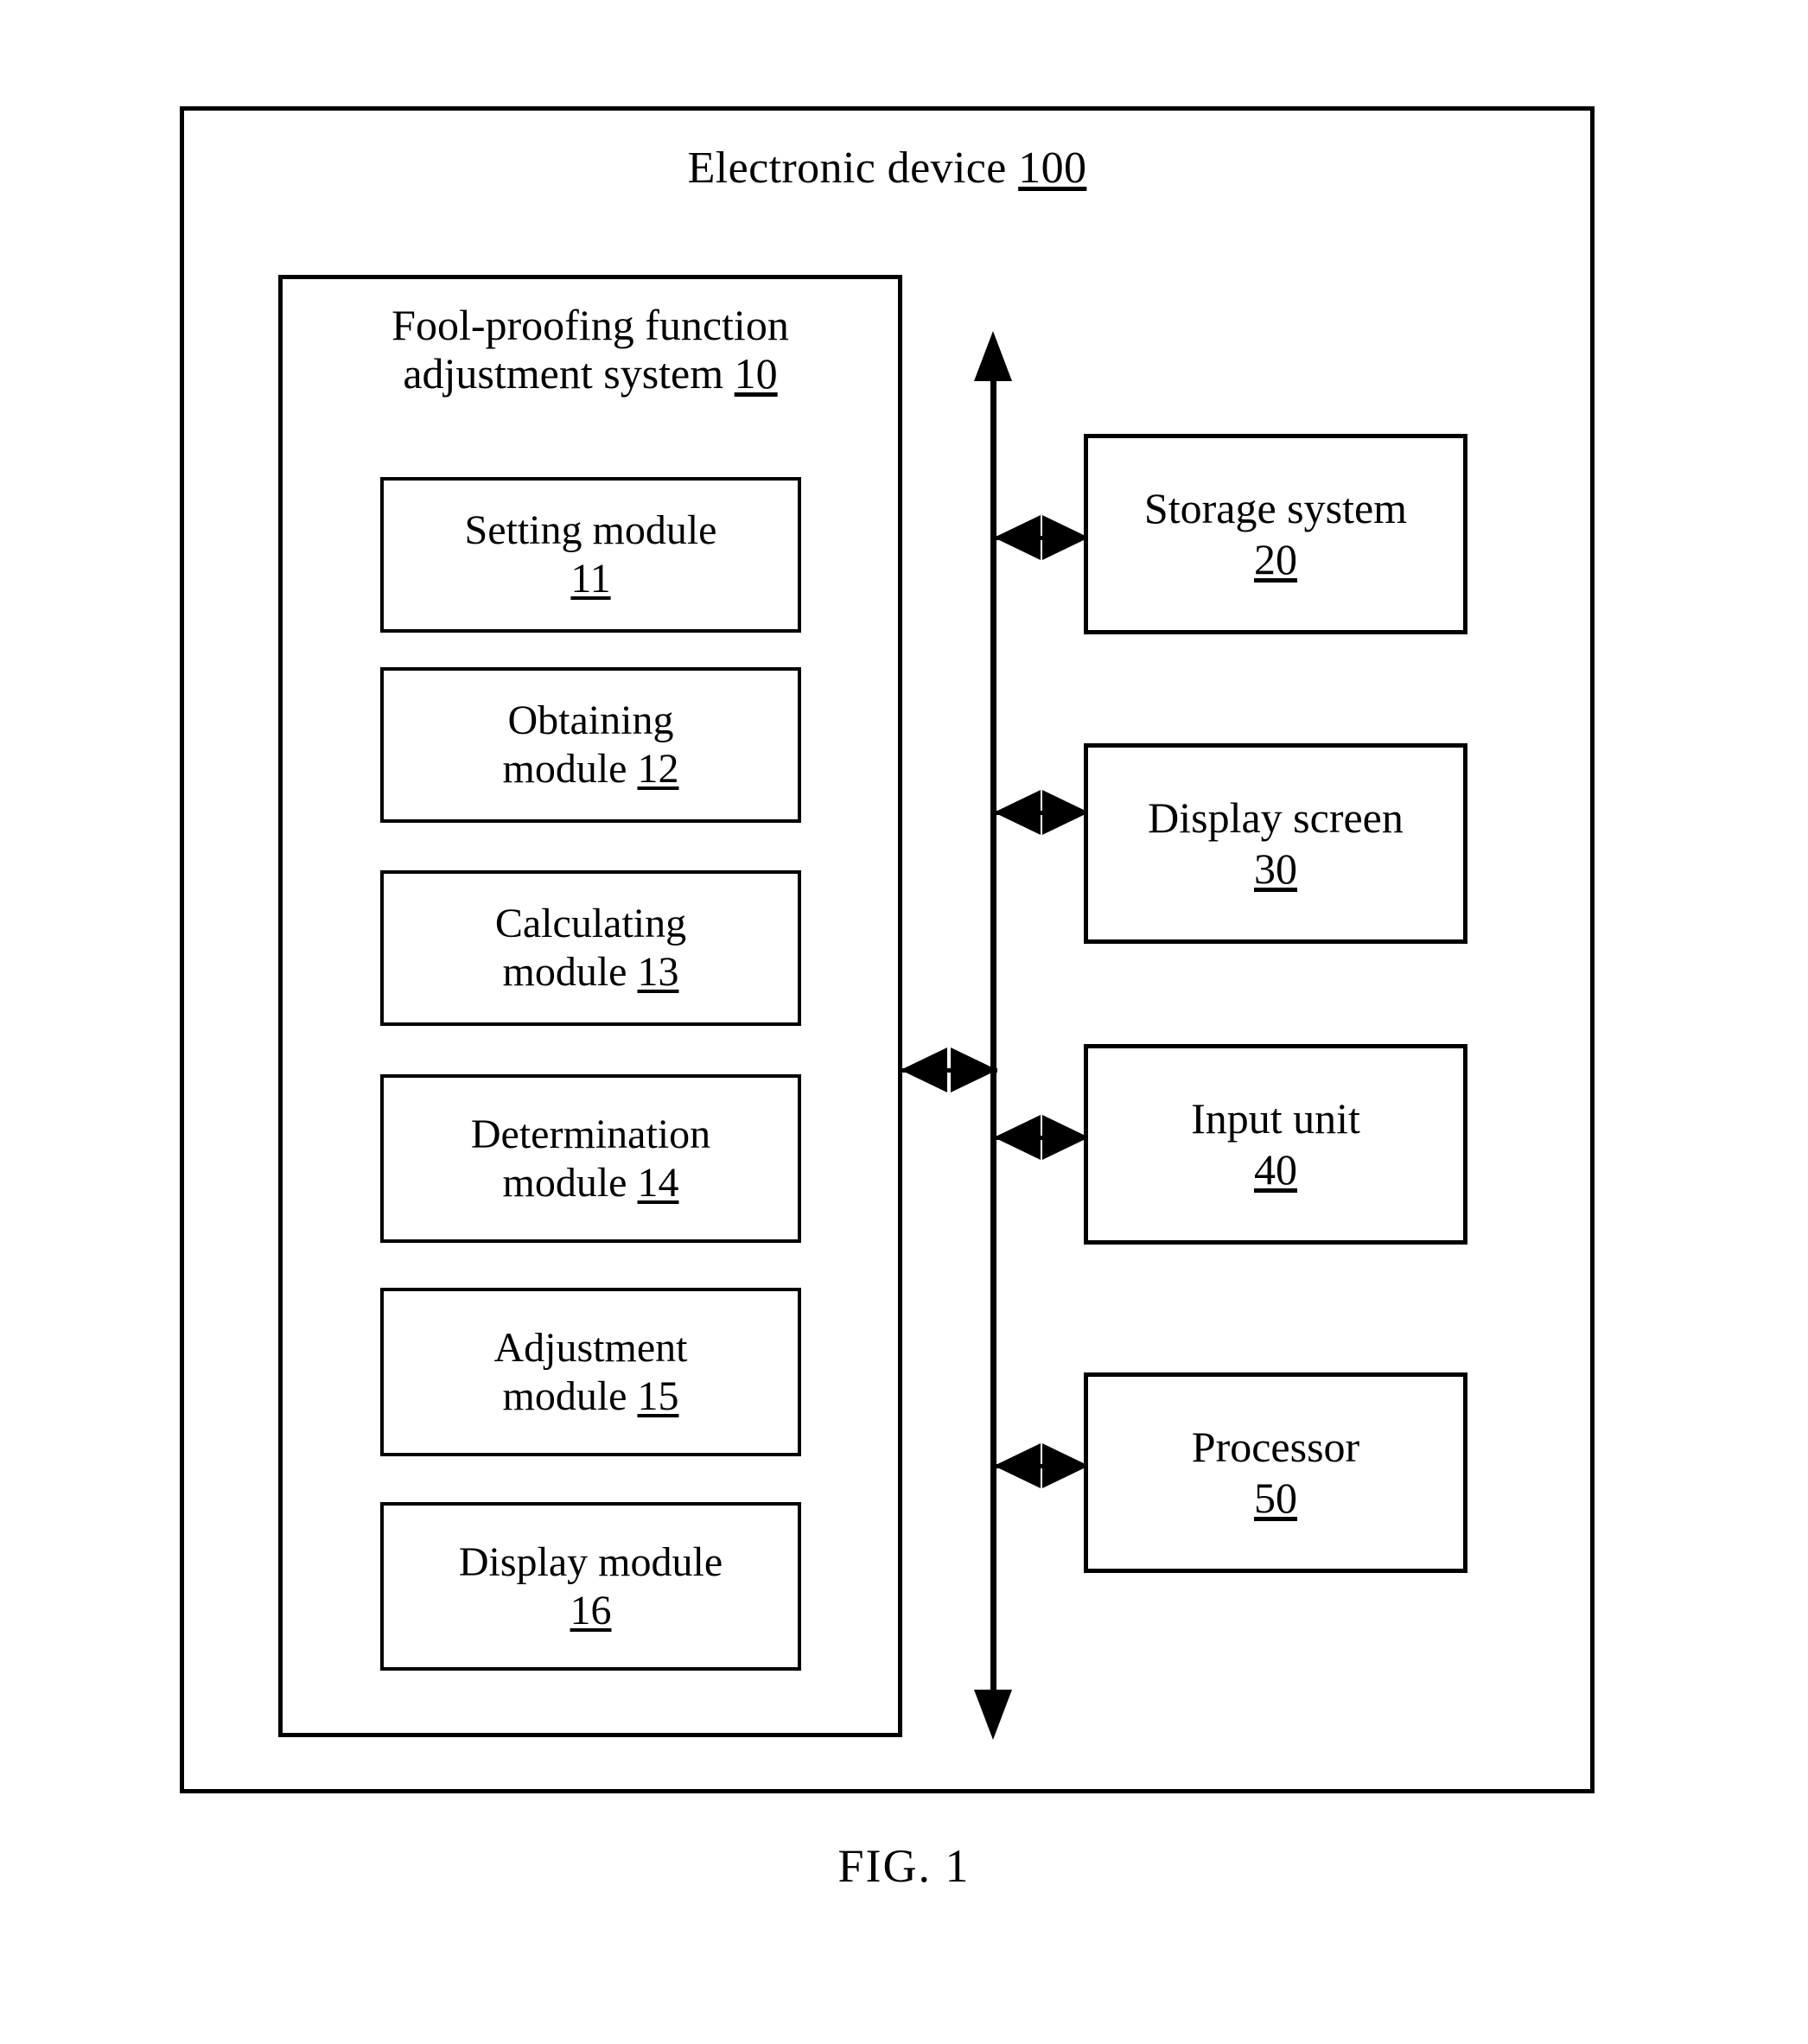  Describe the element at coordinates (1275, 1498) in the screenshot. I see `peripheral-ref-processor: 50` at that location.